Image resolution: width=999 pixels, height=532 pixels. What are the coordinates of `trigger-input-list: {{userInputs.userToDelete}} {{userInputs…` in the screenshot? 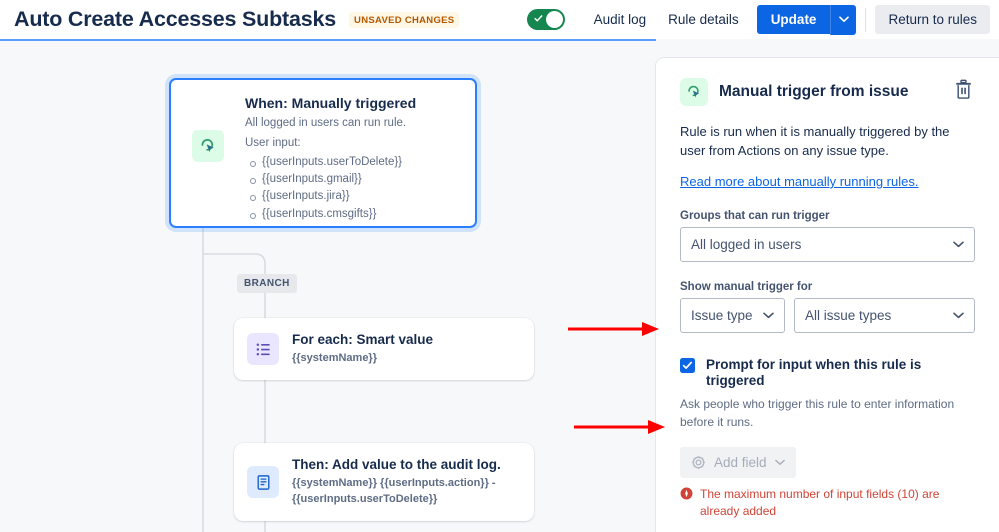 It's located at (354, 189).